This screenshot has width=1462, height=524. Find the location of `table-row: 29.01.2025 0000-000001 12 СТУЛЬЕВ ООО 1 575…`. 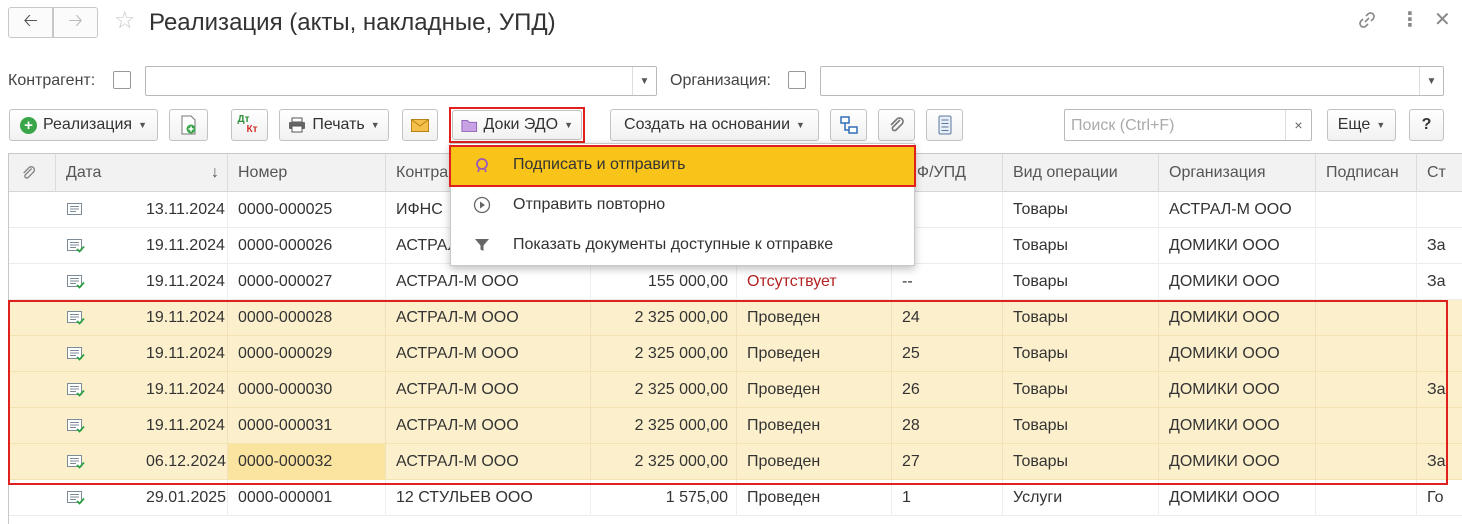

table-row: 29.01.2025 0000-000001 12 СТУЛЬЕВ ООО 1 575… is located at coordinates (735, 498).